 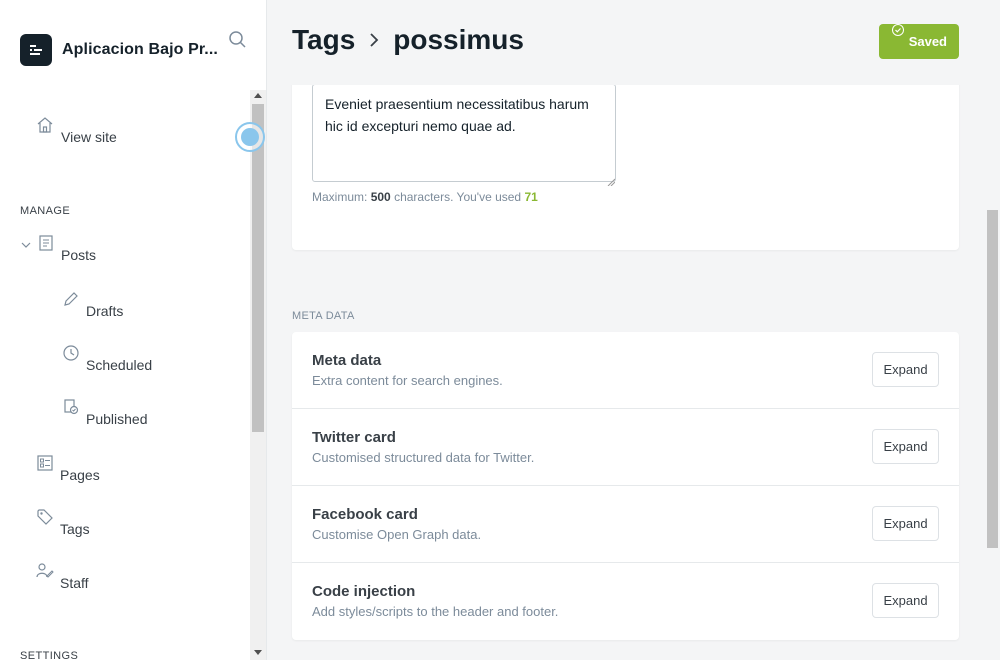 I want to click on hint-middle: characters. You've used, so click(x=458, y=197).